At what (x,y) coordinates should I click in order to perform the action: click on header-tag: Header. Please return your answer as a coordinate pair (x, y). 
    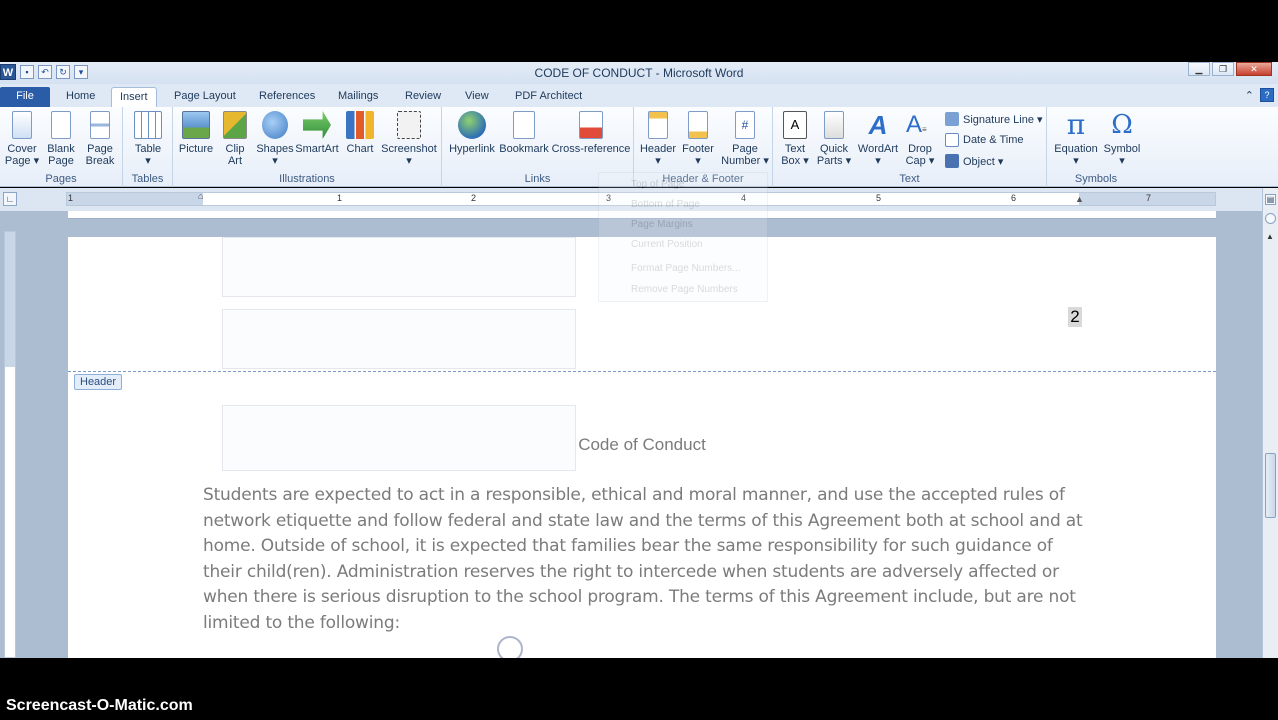
    Looking at the image, I should click on (98, 382).